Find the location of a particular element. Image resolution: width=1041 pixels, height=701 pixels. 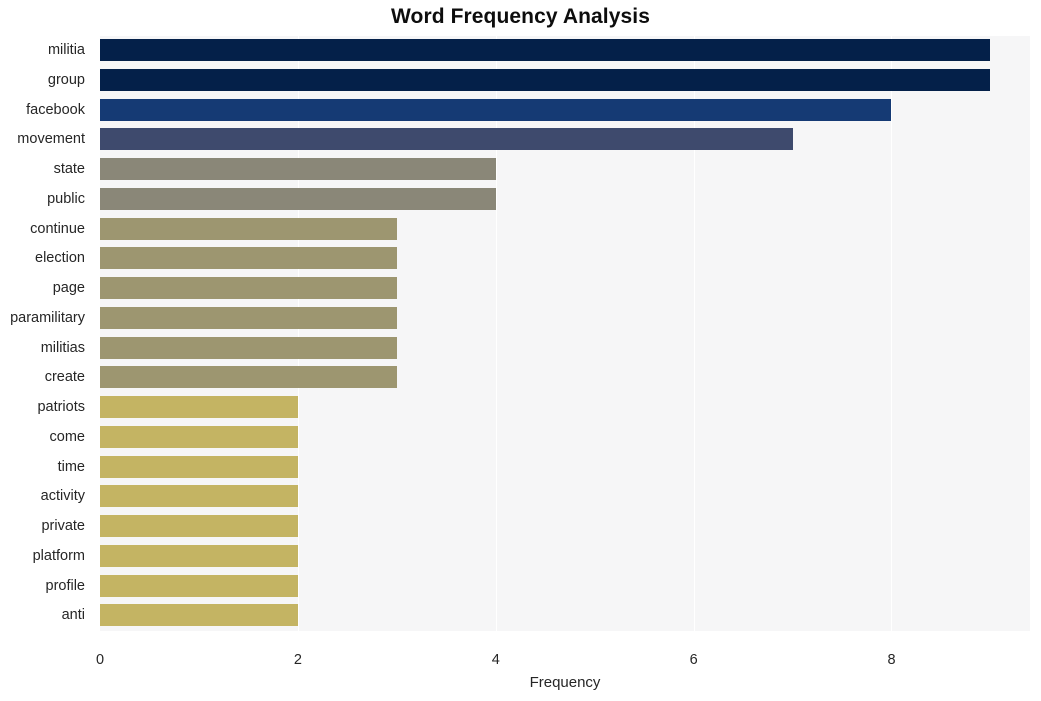

bar-time is located at coordinates (199, 466).